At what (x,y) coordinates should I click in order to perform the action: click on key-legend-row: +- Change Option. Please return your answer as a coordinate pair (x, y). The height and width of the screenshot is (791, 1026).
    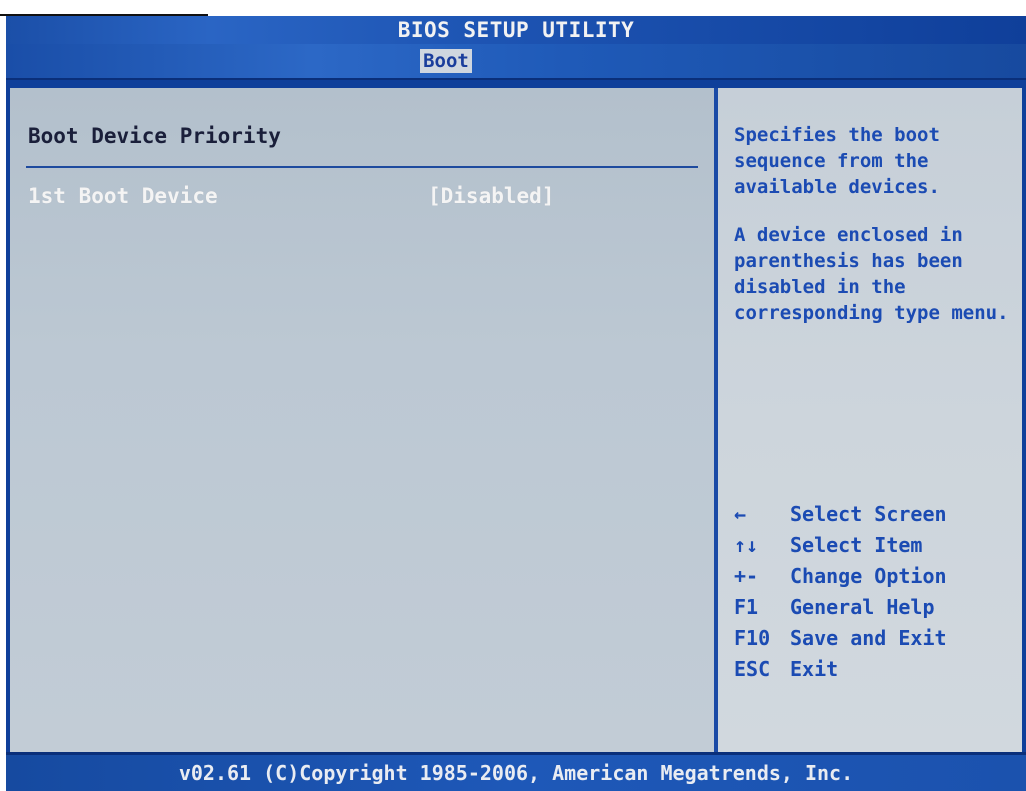
    Looking at the image, I should click on (876, 575).